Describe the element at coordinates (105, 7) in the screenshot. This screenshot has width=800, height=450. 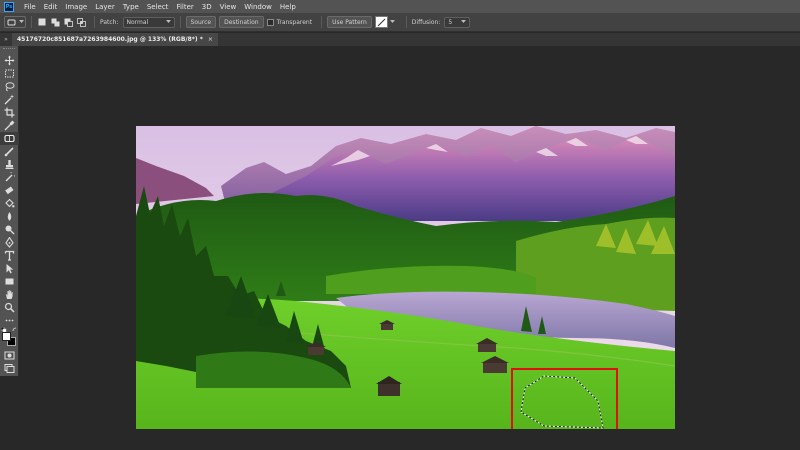
I see `menu-layer: Layer` at that location.